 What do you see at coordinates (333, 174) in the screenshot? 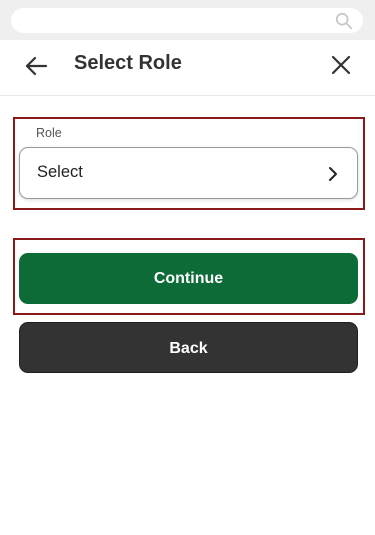
I see `chevron-right-icon` at bounding box center [333, 174].